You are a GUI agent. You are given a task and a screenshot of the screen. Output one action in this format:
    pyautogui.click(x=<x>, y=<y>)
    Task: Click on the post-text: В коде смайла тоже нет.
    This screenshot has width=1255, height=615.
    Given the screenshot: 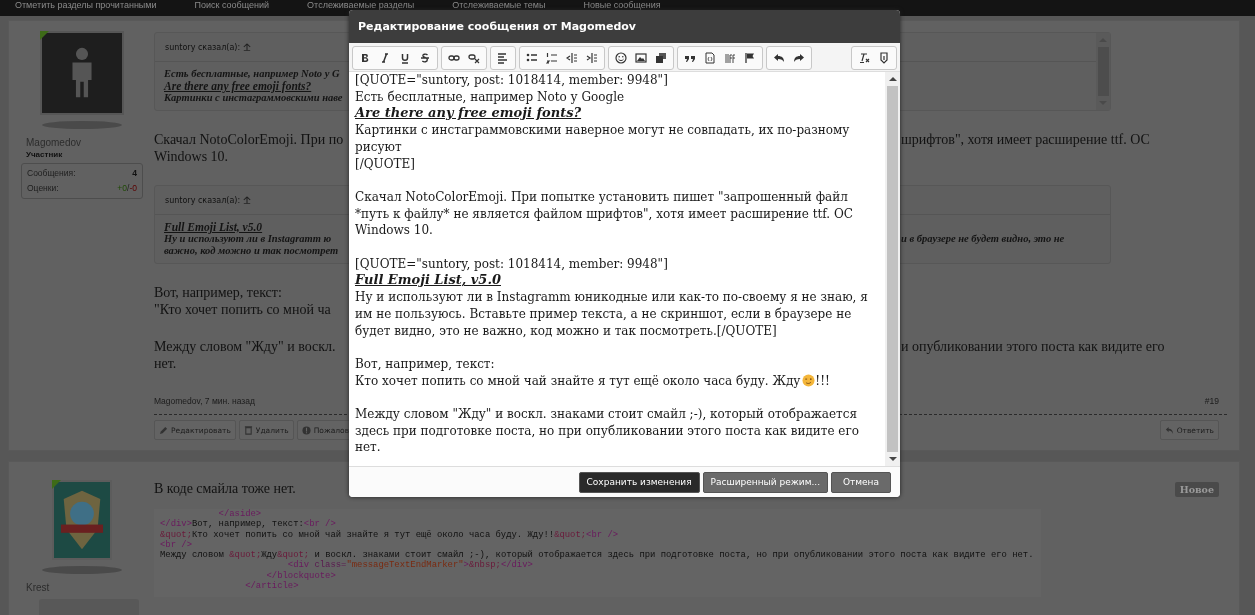 What is the action you would take?
    pyautogui.click(x=225, y=489)
    